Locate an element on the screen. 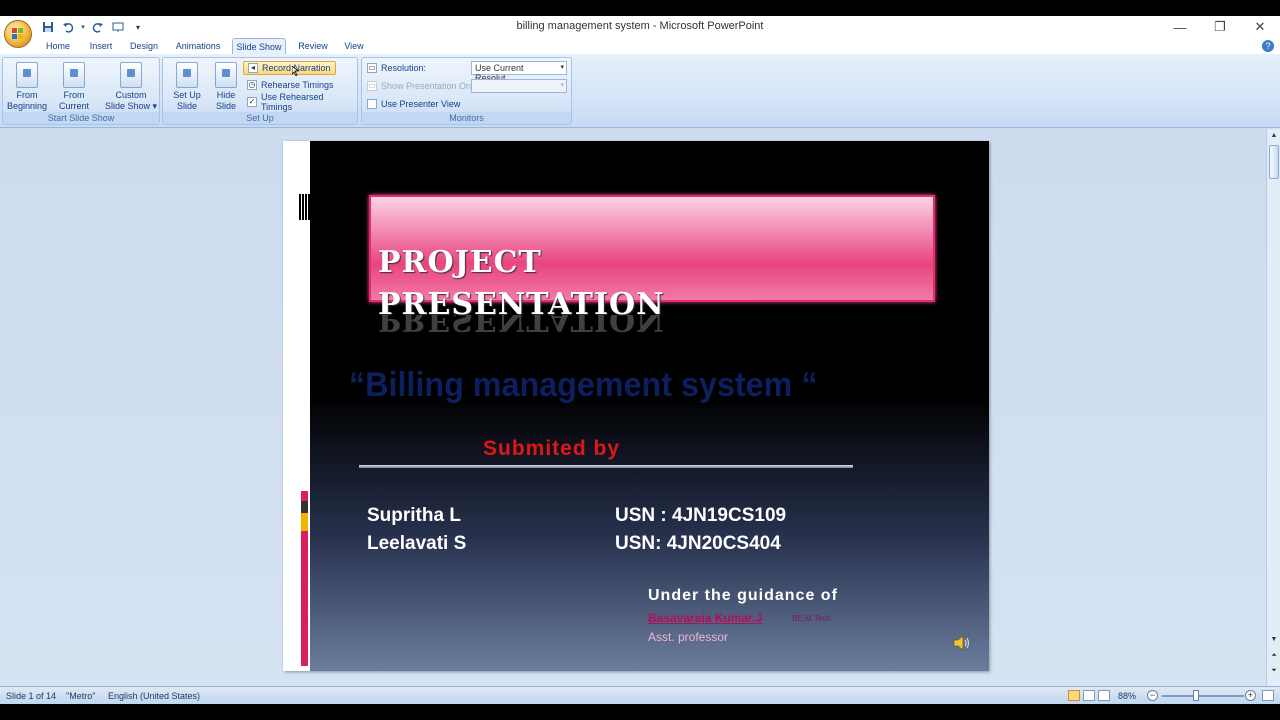 Image resolution: width=1280 pixels, height=720 pixels. rehearse-timings-button: ◷ Rehearse Timings is located at coordinates (290, 85).